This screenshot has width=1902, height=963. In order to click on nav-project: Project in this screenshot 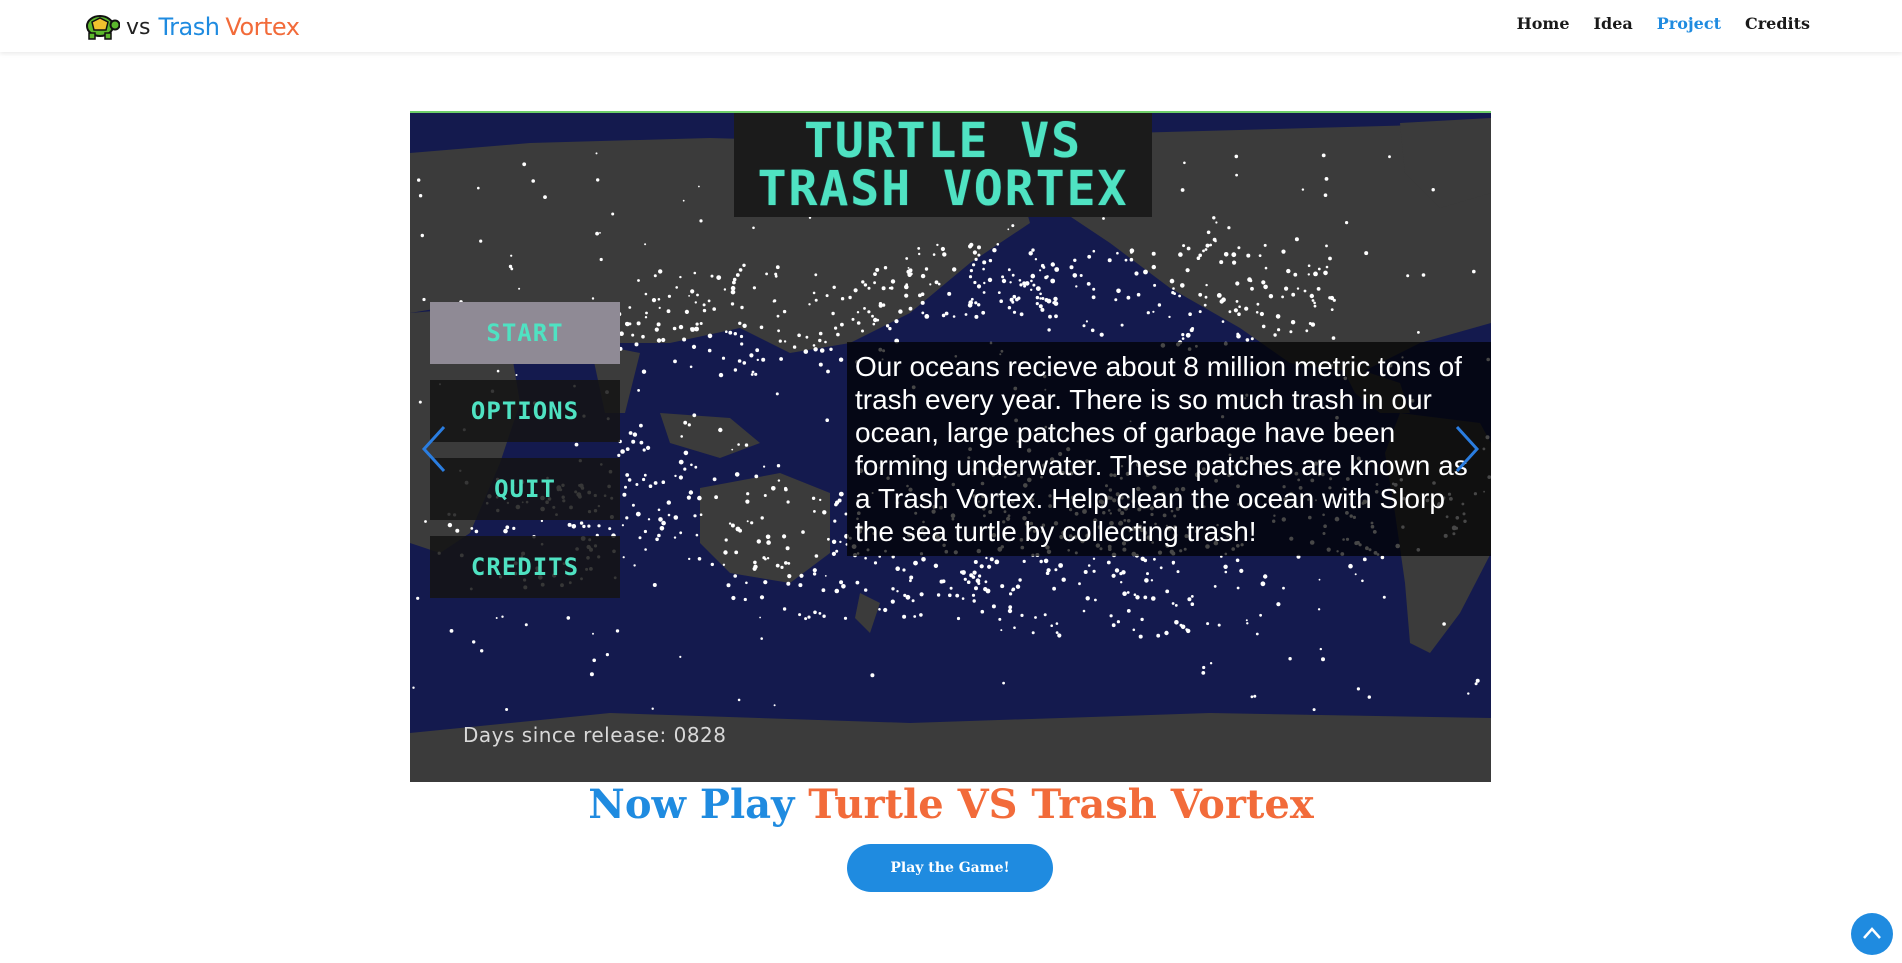, I will do `click(1689, 23)`.